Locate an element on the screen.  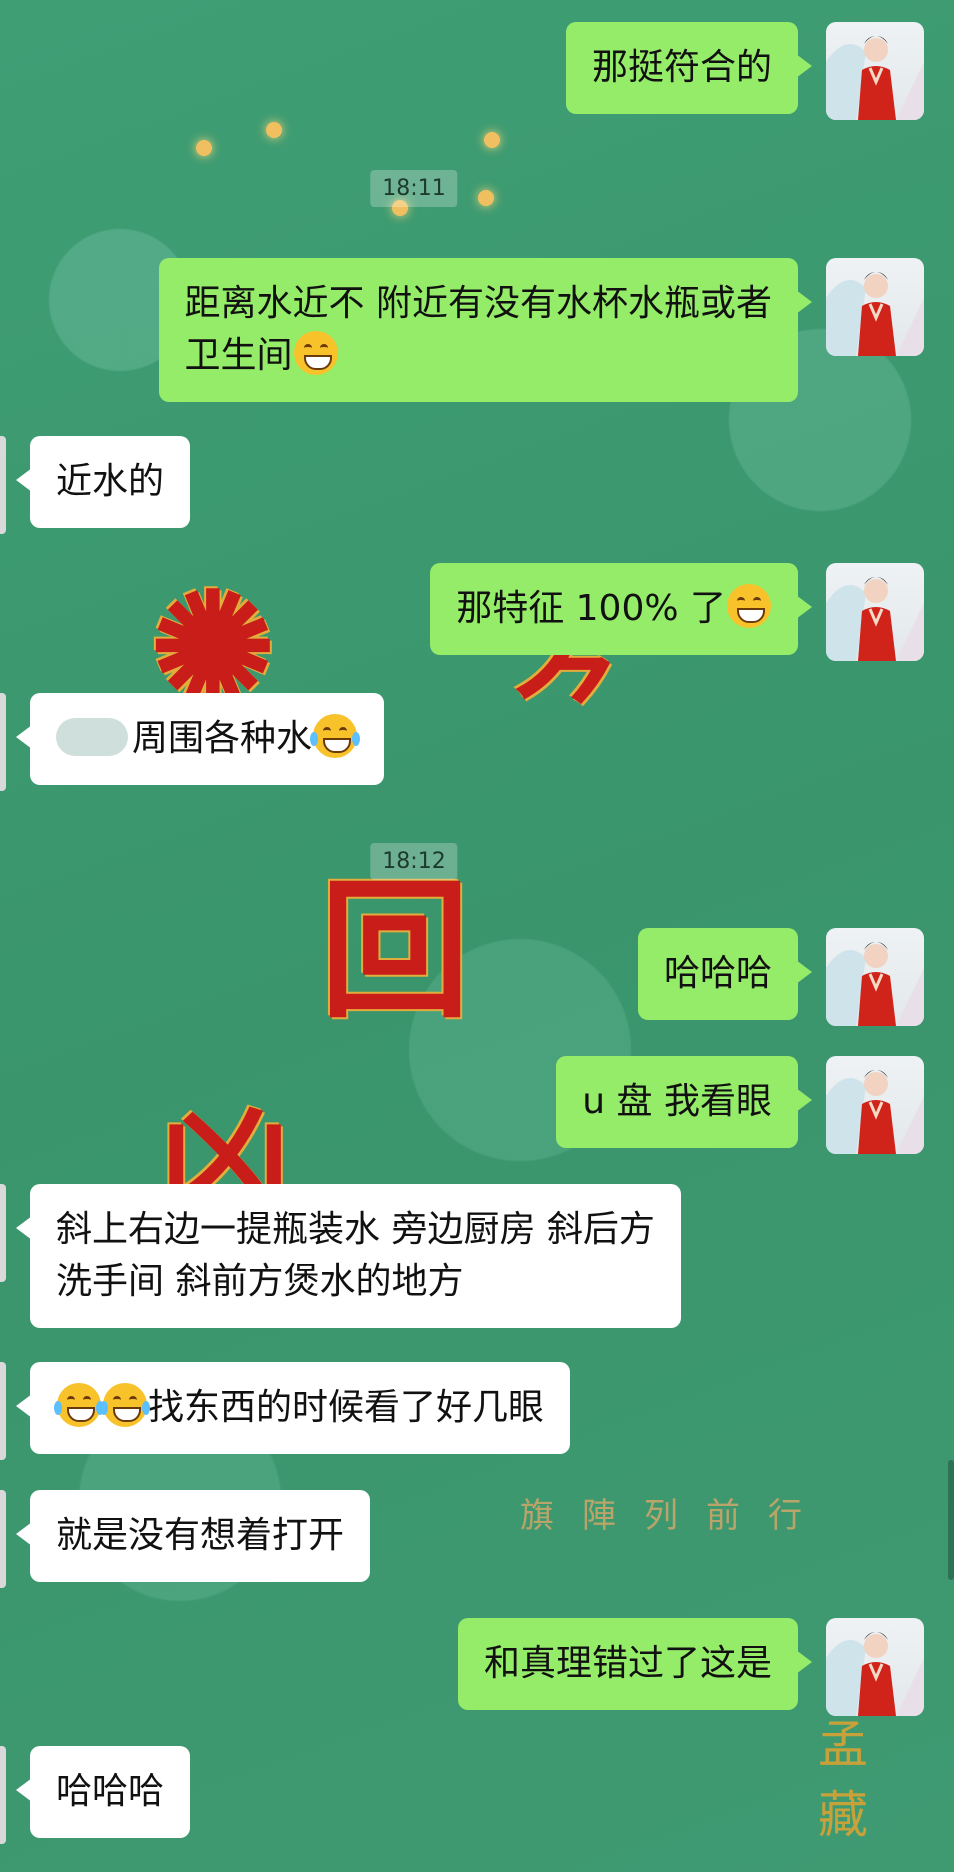
corner-text: 孟藏 is located at coordinates (843, 1780).